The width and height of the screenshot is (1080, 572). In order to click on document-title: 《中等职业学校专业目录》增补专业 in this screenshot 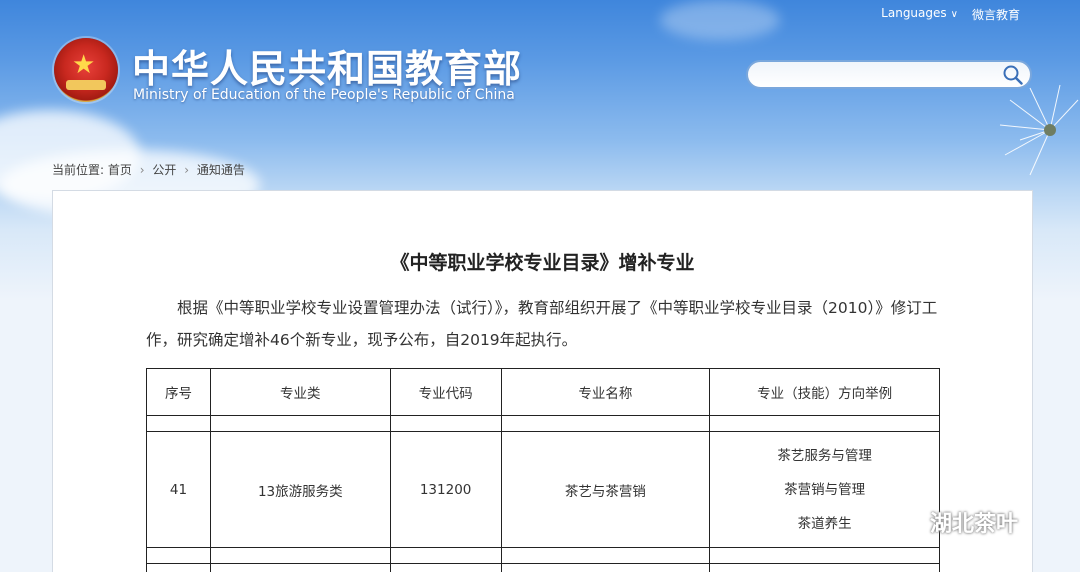, I will do `click(542, 263)`.